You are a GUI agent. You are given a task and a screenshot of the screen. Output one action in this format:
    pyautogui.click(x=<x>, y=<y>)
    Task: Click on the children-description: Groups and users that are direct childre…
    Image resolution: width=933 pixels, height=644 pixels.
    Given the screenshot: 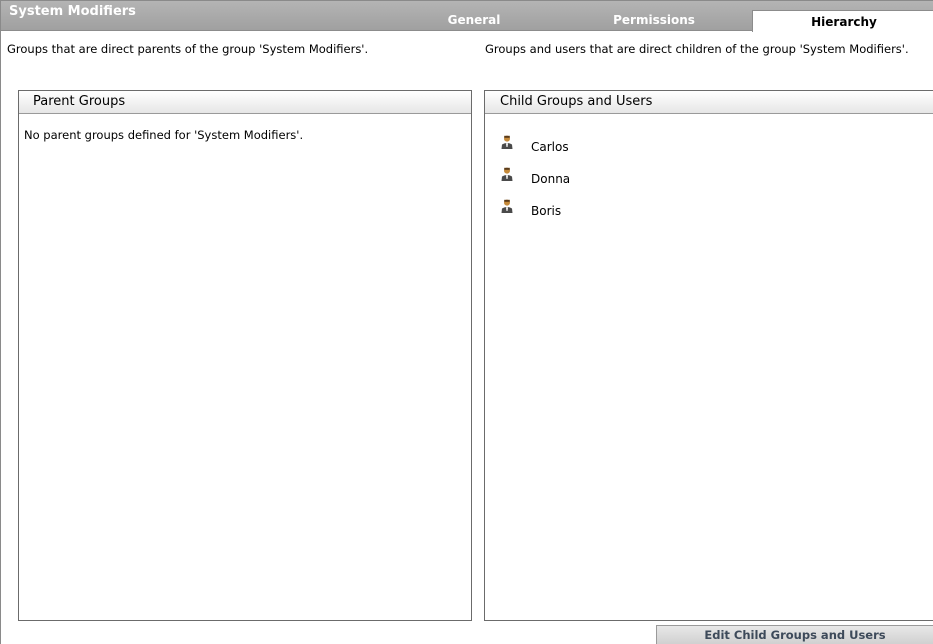 What is the action you would take?
    pyautogui.click(x=697, y=49)
    